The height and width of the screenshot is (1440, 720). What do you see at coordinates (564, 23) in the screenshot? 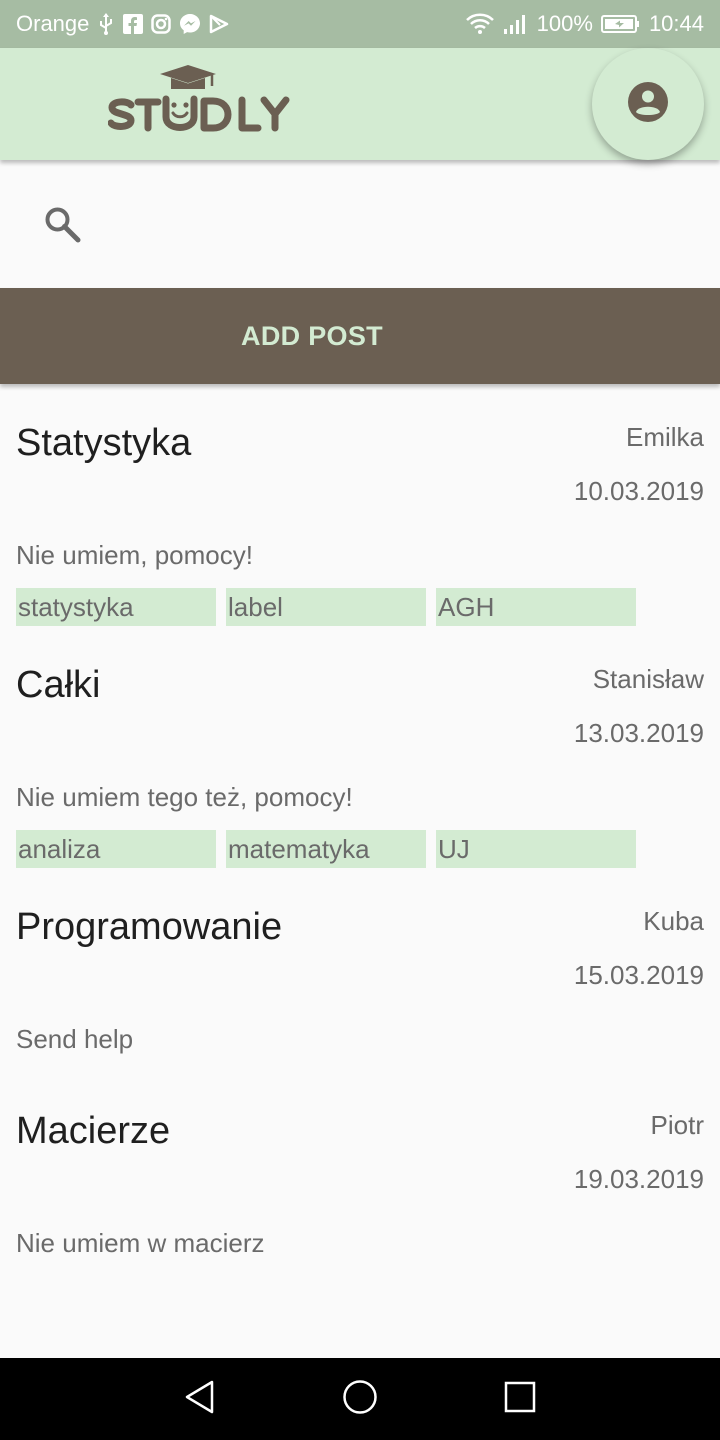
I see `battery-percent: 100%` at bounding box center [564, 23].